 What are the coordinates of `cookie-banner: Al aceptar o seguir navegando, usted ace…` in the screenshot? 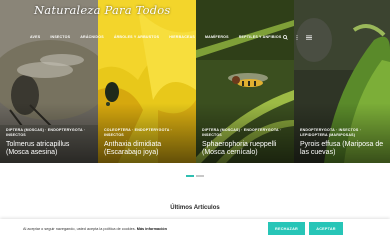 It's located at (195, 229).